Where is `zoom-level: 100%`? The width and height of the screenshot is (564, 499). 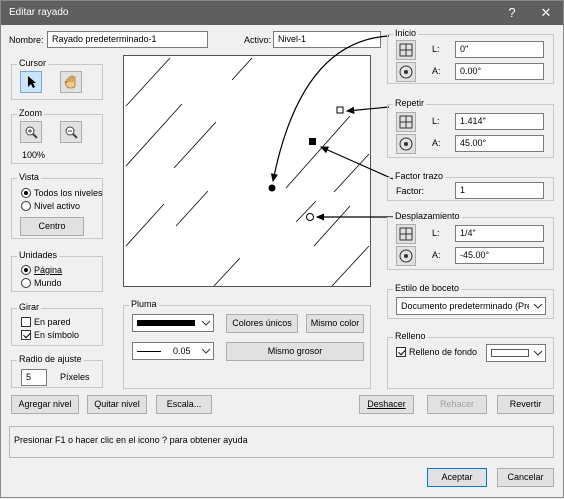
zoom-level: 100% is located at coordinates (34, 155).